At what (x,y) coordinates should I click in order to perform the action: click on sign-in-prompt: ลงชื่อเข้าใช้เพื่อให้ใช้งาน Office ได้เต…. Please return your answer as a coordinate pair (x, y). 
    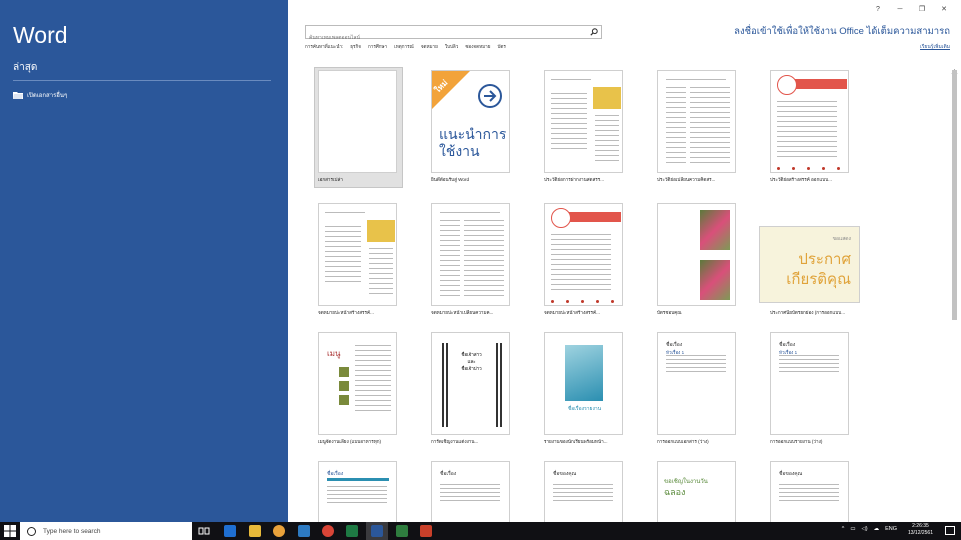
    Looking at the image, I should click on (842, 37).